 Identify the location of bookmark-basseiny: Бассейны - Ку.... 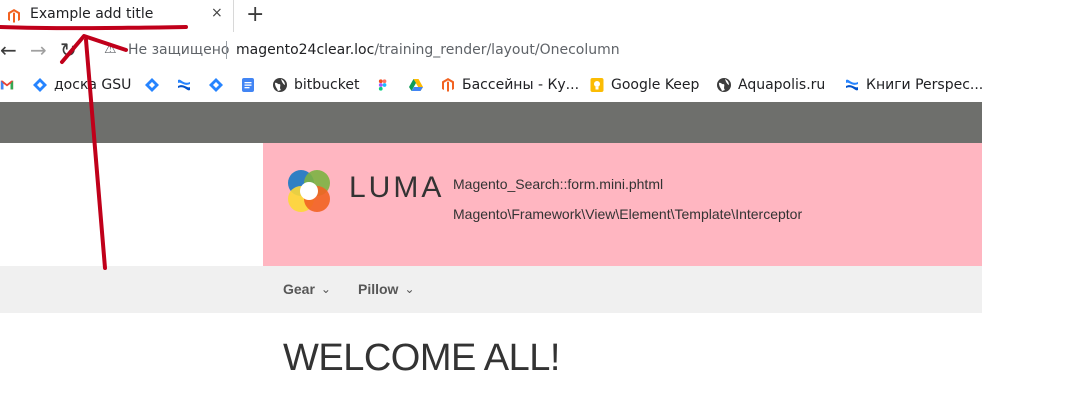
(509, 85).